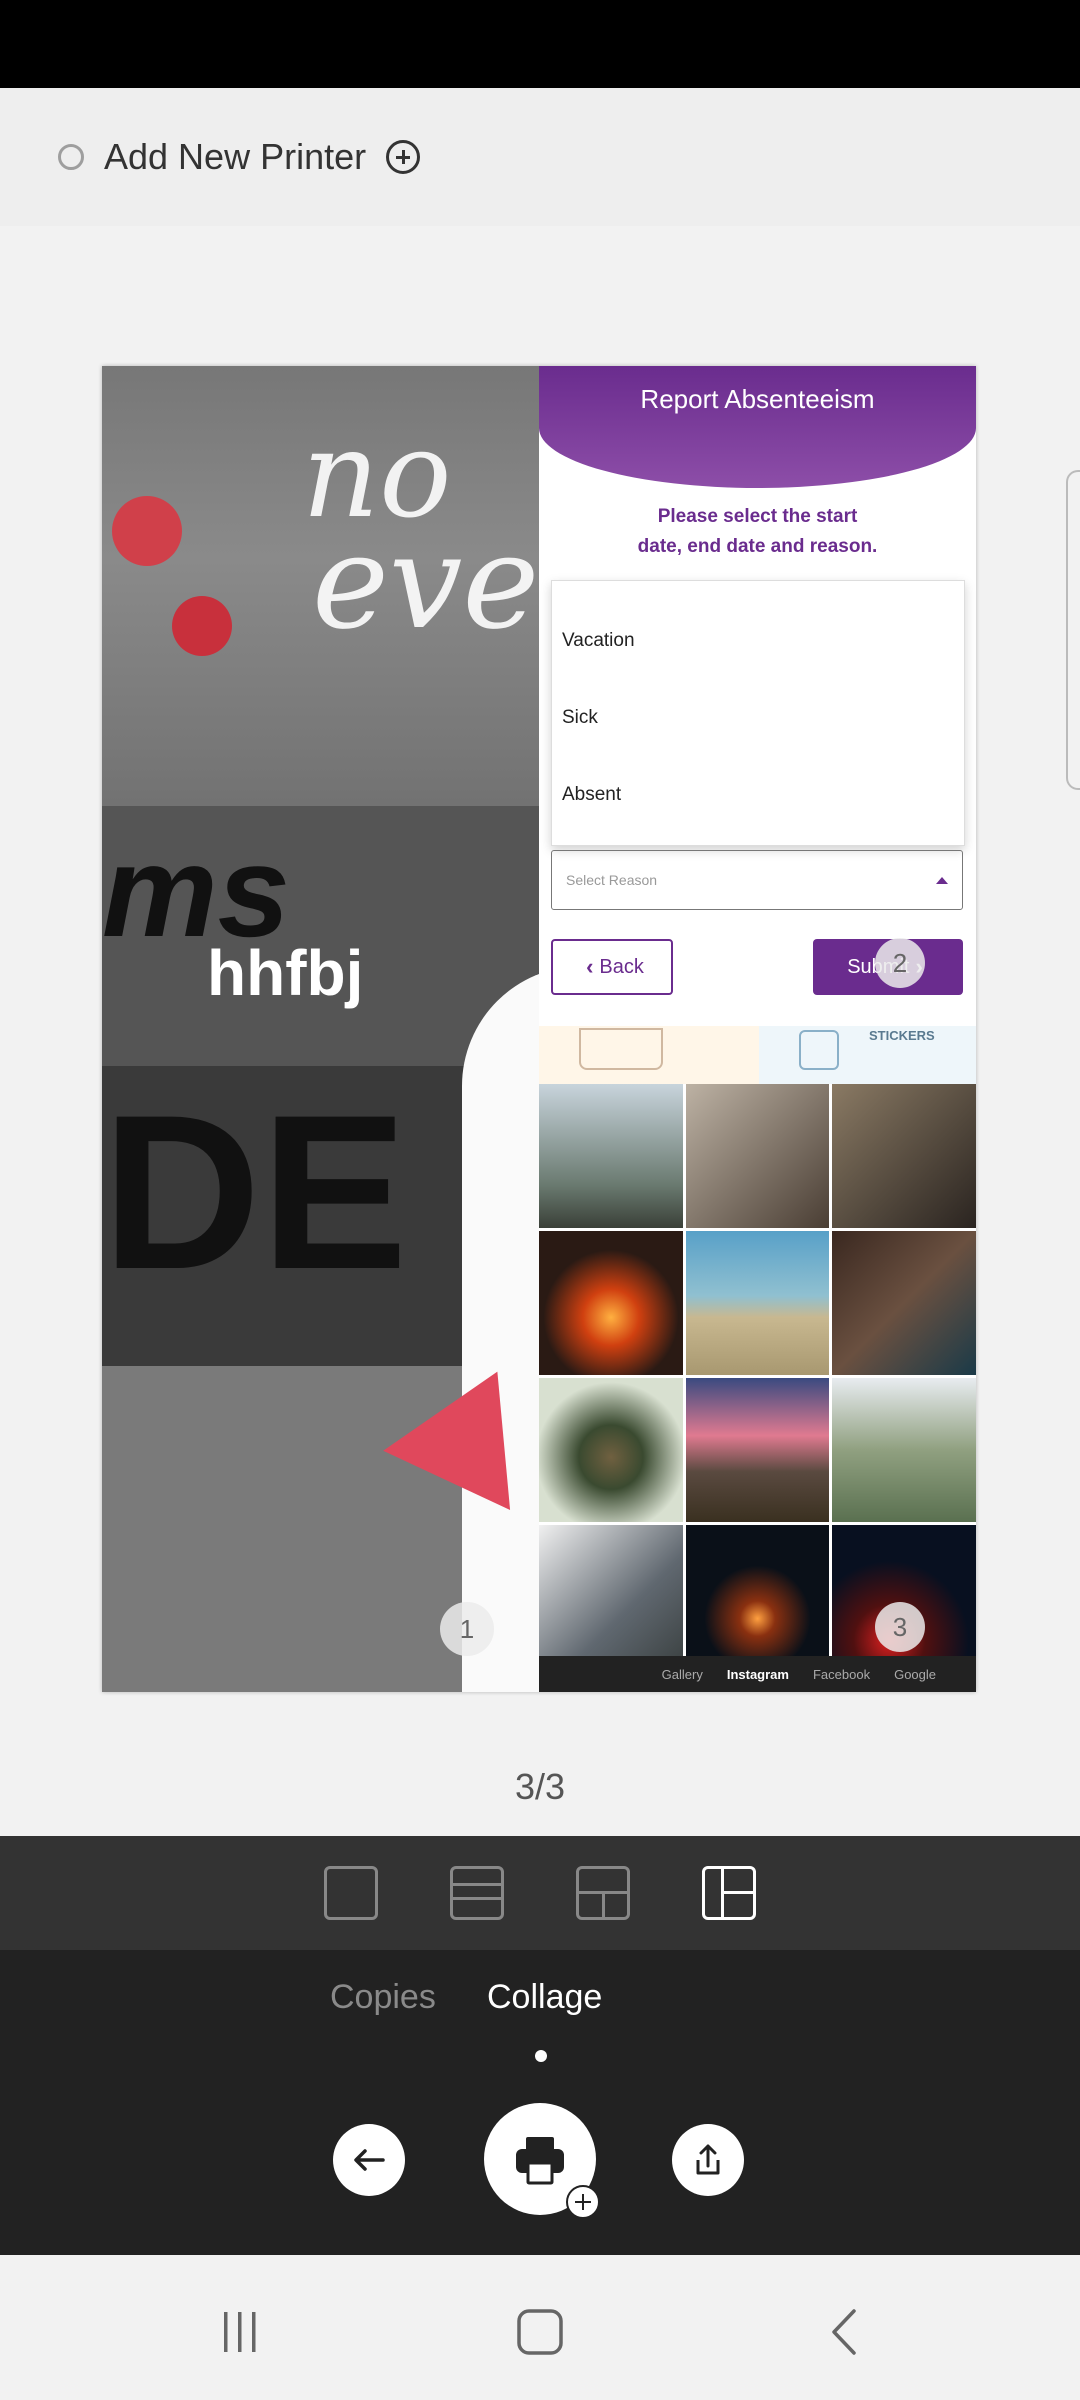 This screenshot has height=2400, width=1080. I want to click on active-tab-indicator, so click(541, 2056).